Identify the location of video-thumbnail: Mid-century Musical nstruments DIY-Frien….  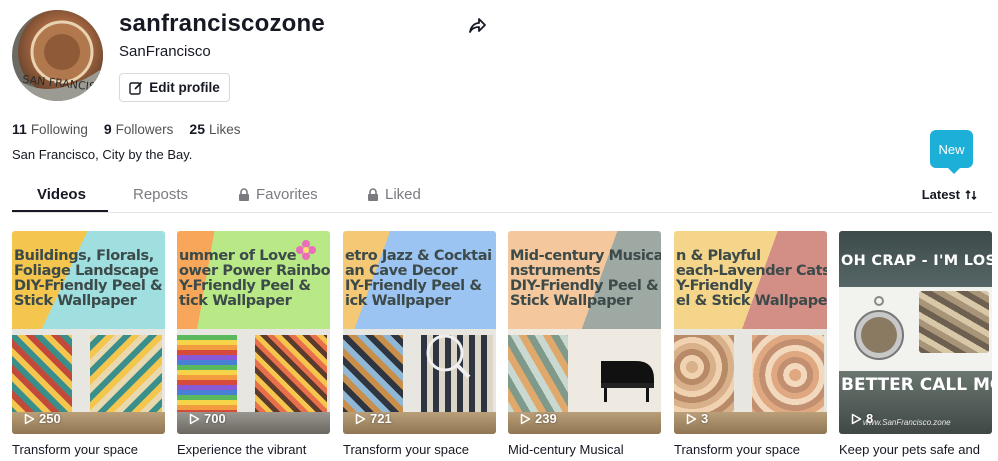
(584, 332).